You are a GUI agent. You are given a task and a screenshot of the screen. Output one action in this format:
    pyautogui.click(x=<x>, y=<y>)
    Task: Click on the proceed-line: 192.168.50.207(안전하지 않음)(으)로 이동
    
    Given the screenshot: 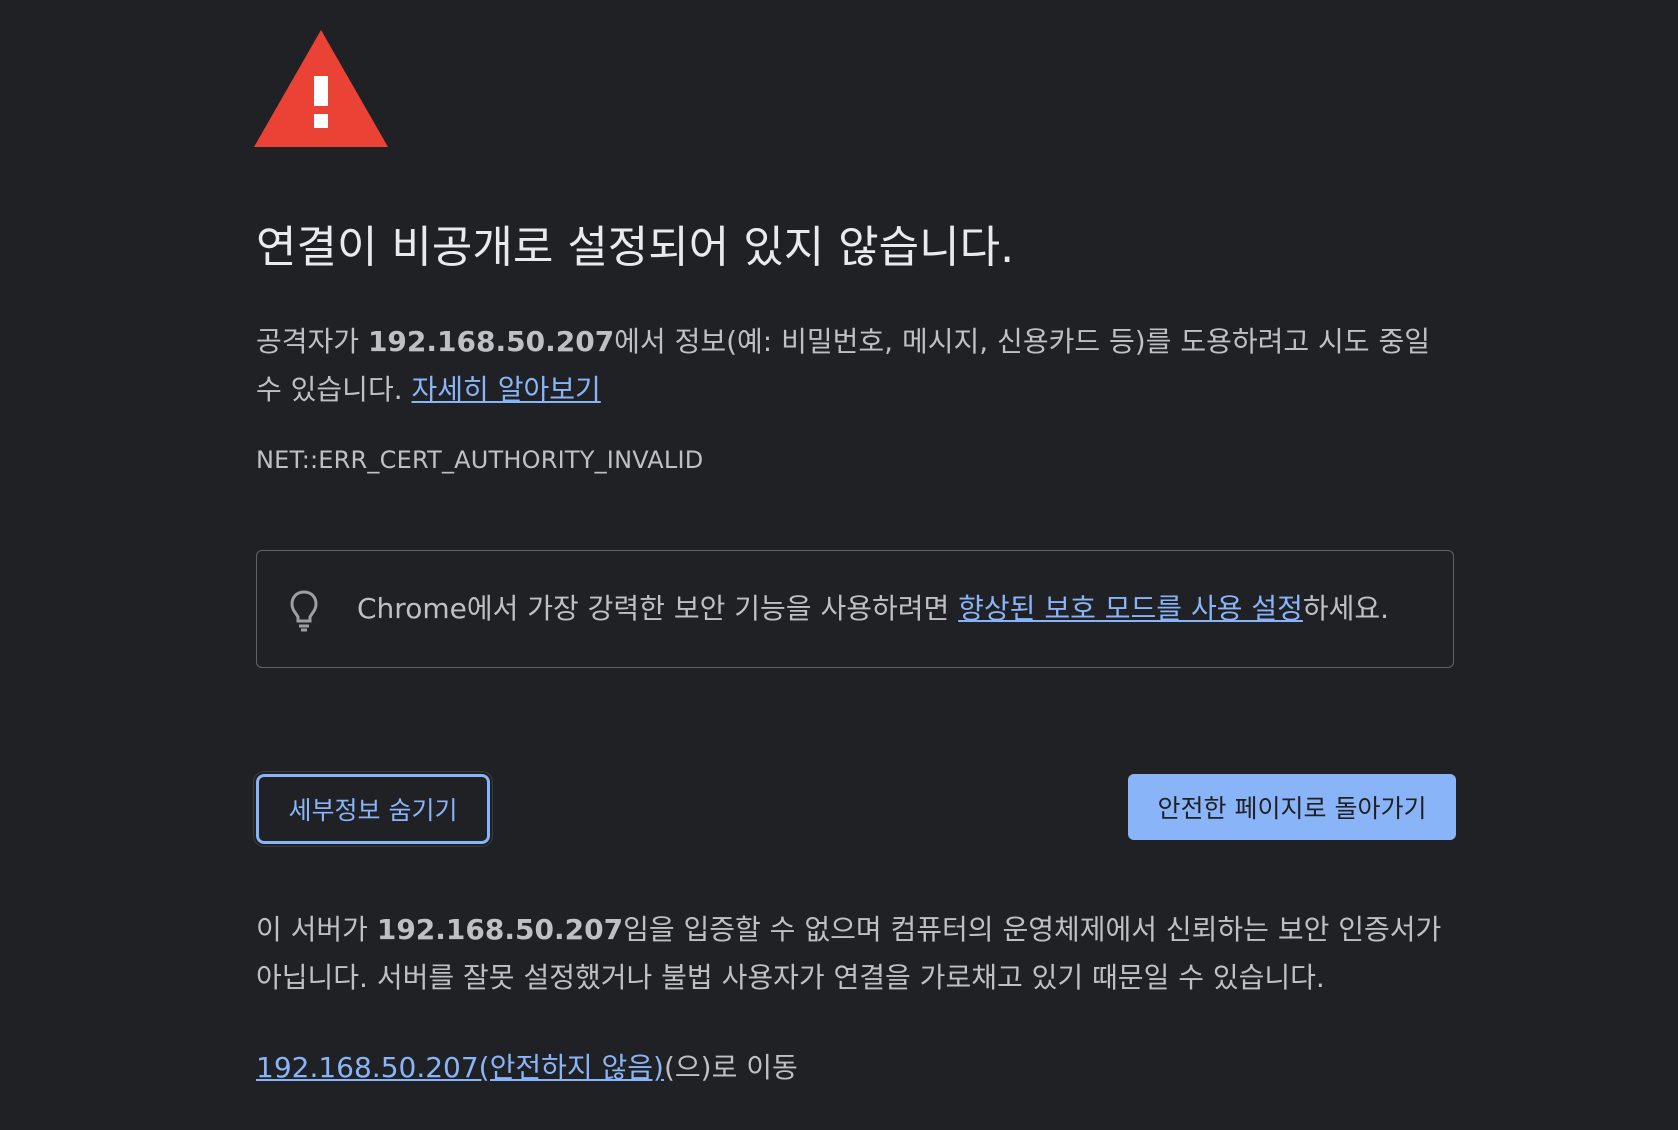 What is the action you would take?
    pyautogui.click(x=527, y=1068)
    